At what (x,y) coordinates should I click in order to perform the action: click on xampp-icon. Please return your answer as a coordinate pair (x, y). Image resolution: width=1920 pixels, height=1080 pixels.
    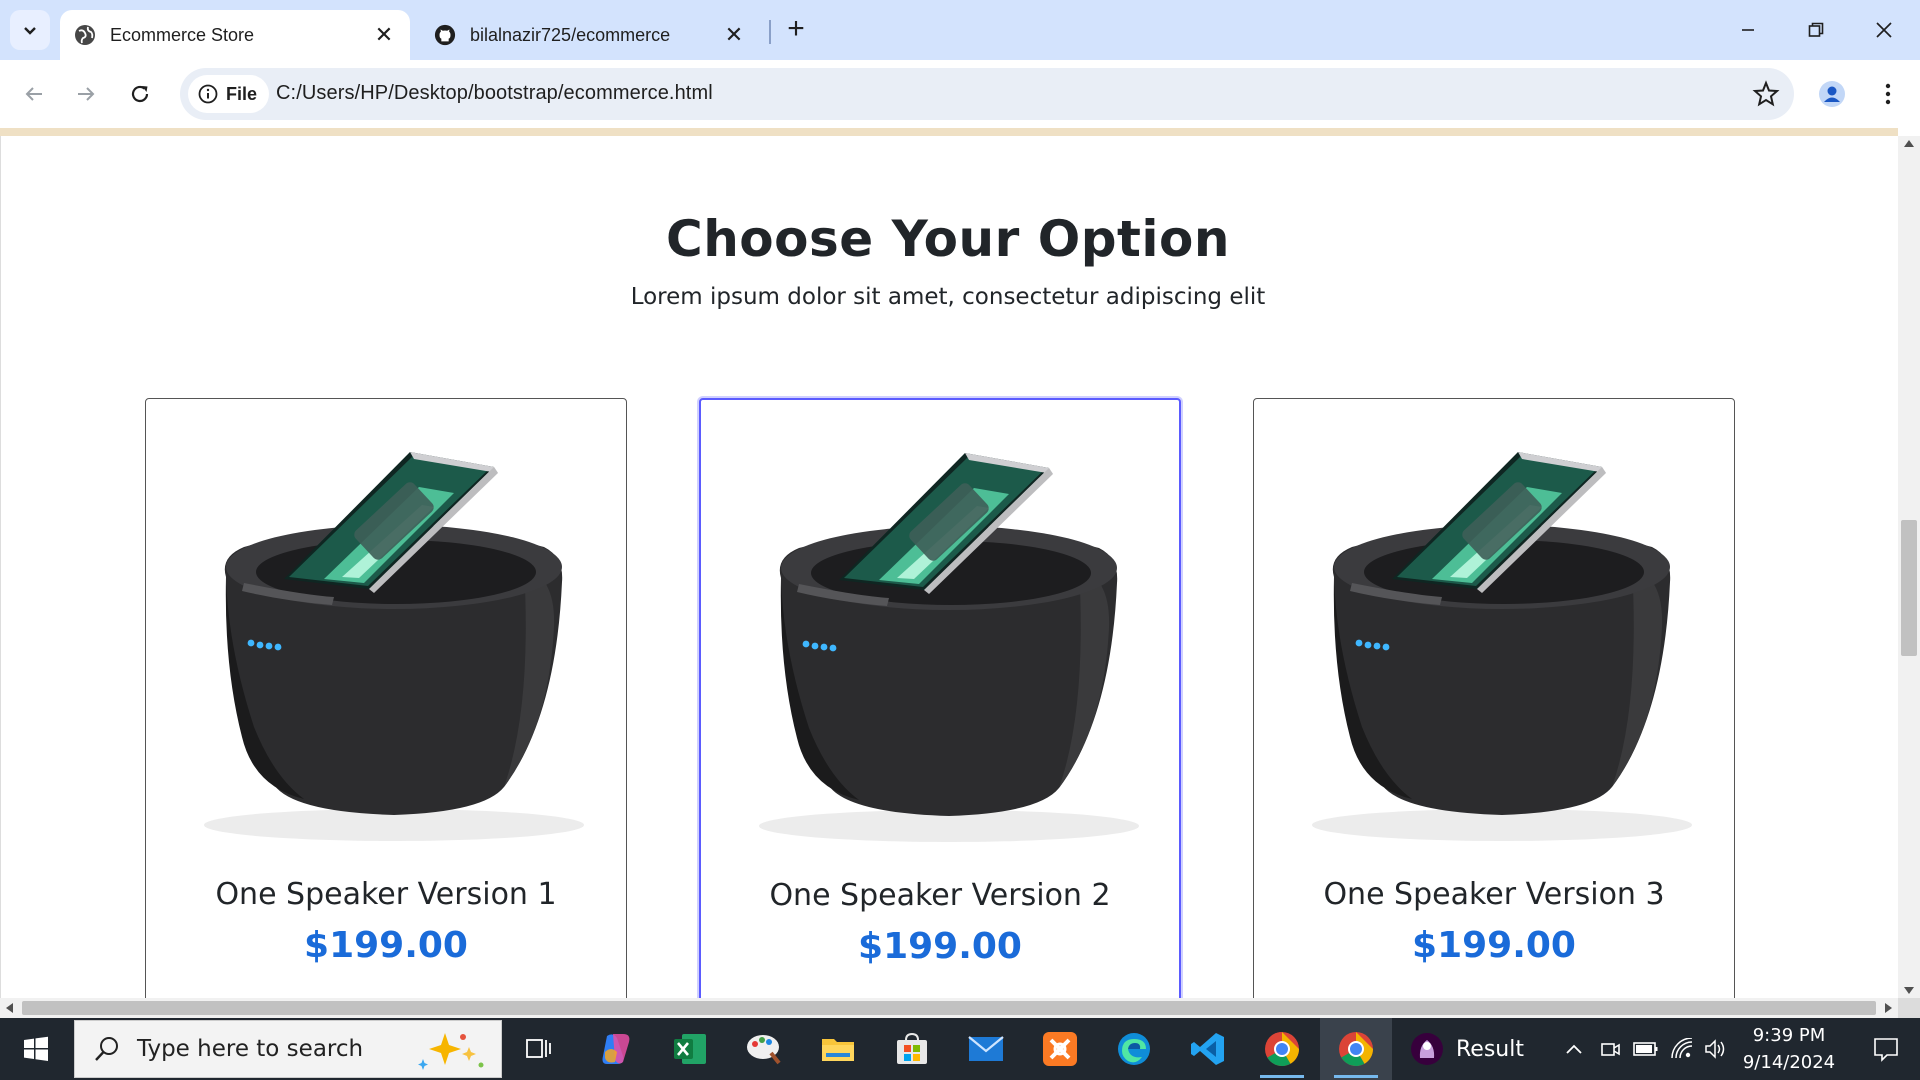
    Looking at the image, I should click on (1060, 1049).